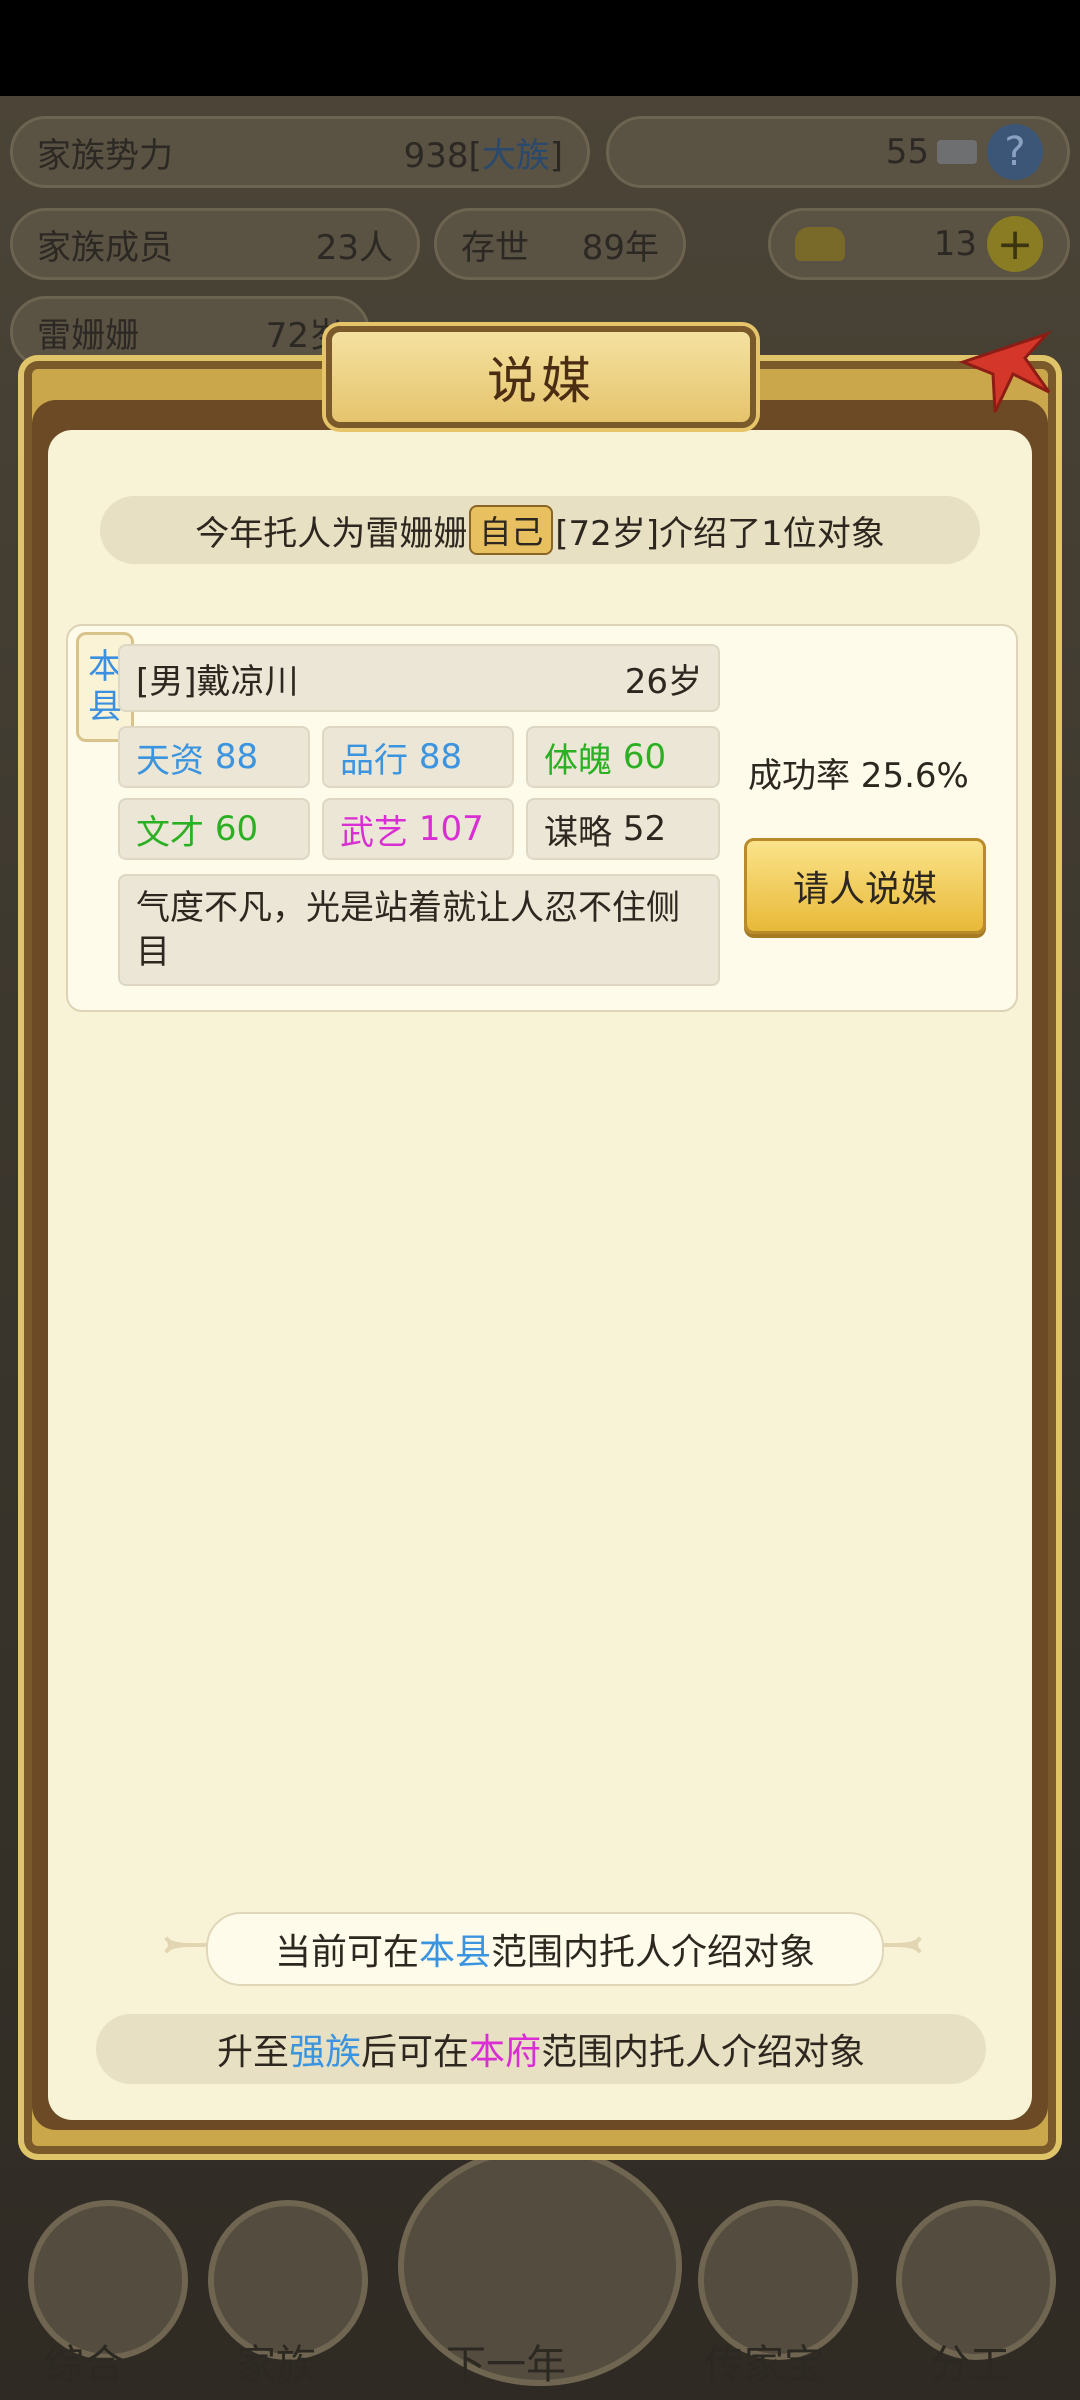 The image size is (1080, 2400). I want to click on status-bar, so click(540, 48).